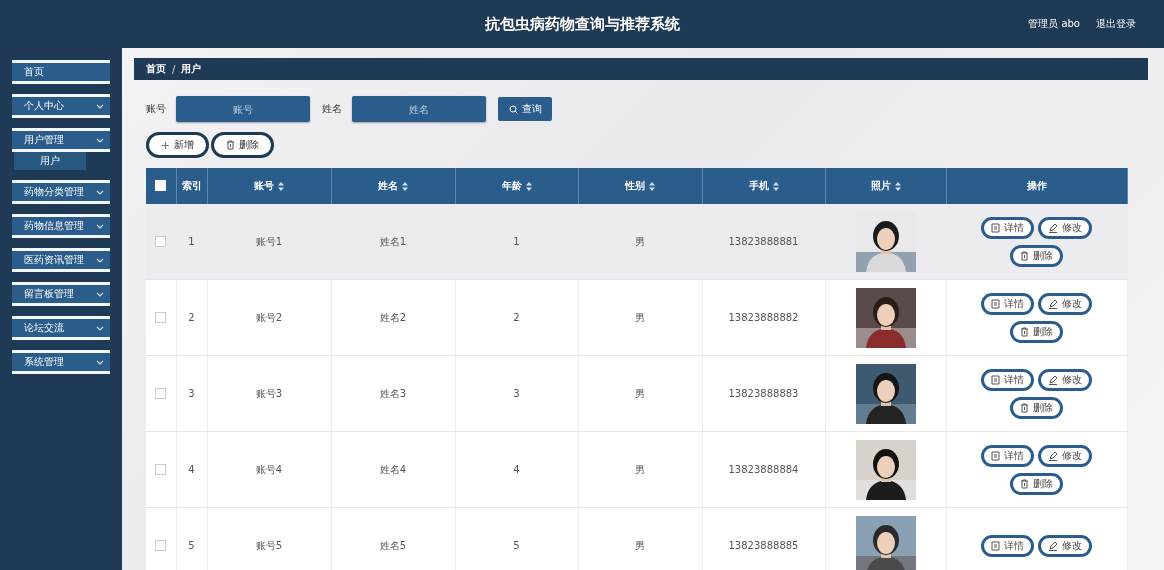 This screenshot has height=570, width=1164. What do you see at coordinates (763, 538) in the screenshot?
I see `table-cell: 13823888885` at bounding box center [763, 538].